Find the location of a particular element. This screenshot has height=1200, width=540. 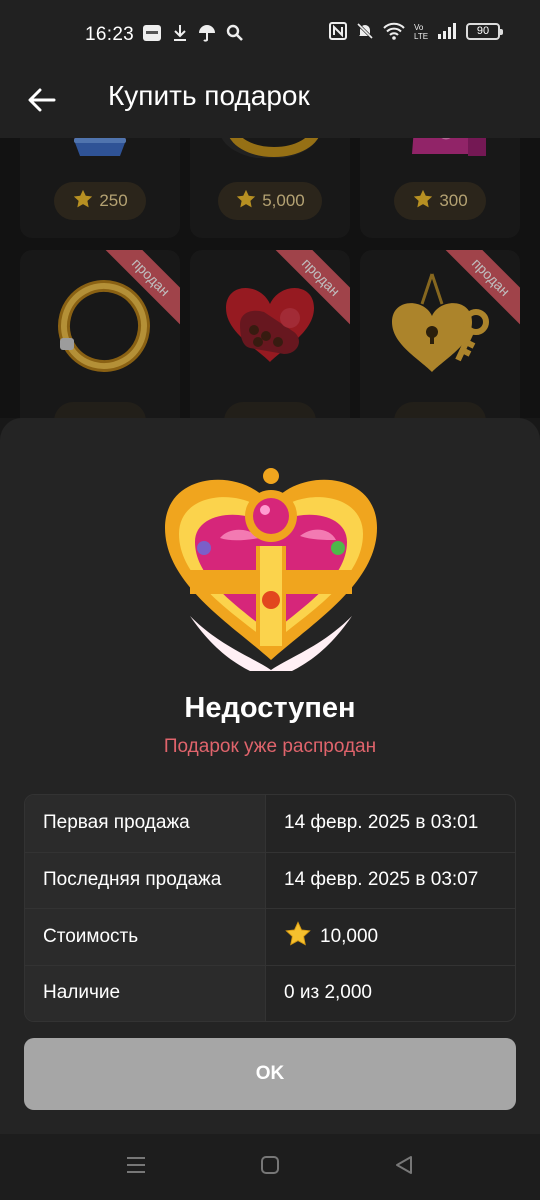

info-row-price: Стоимость 10,000 is located at coordinates (270, 936).